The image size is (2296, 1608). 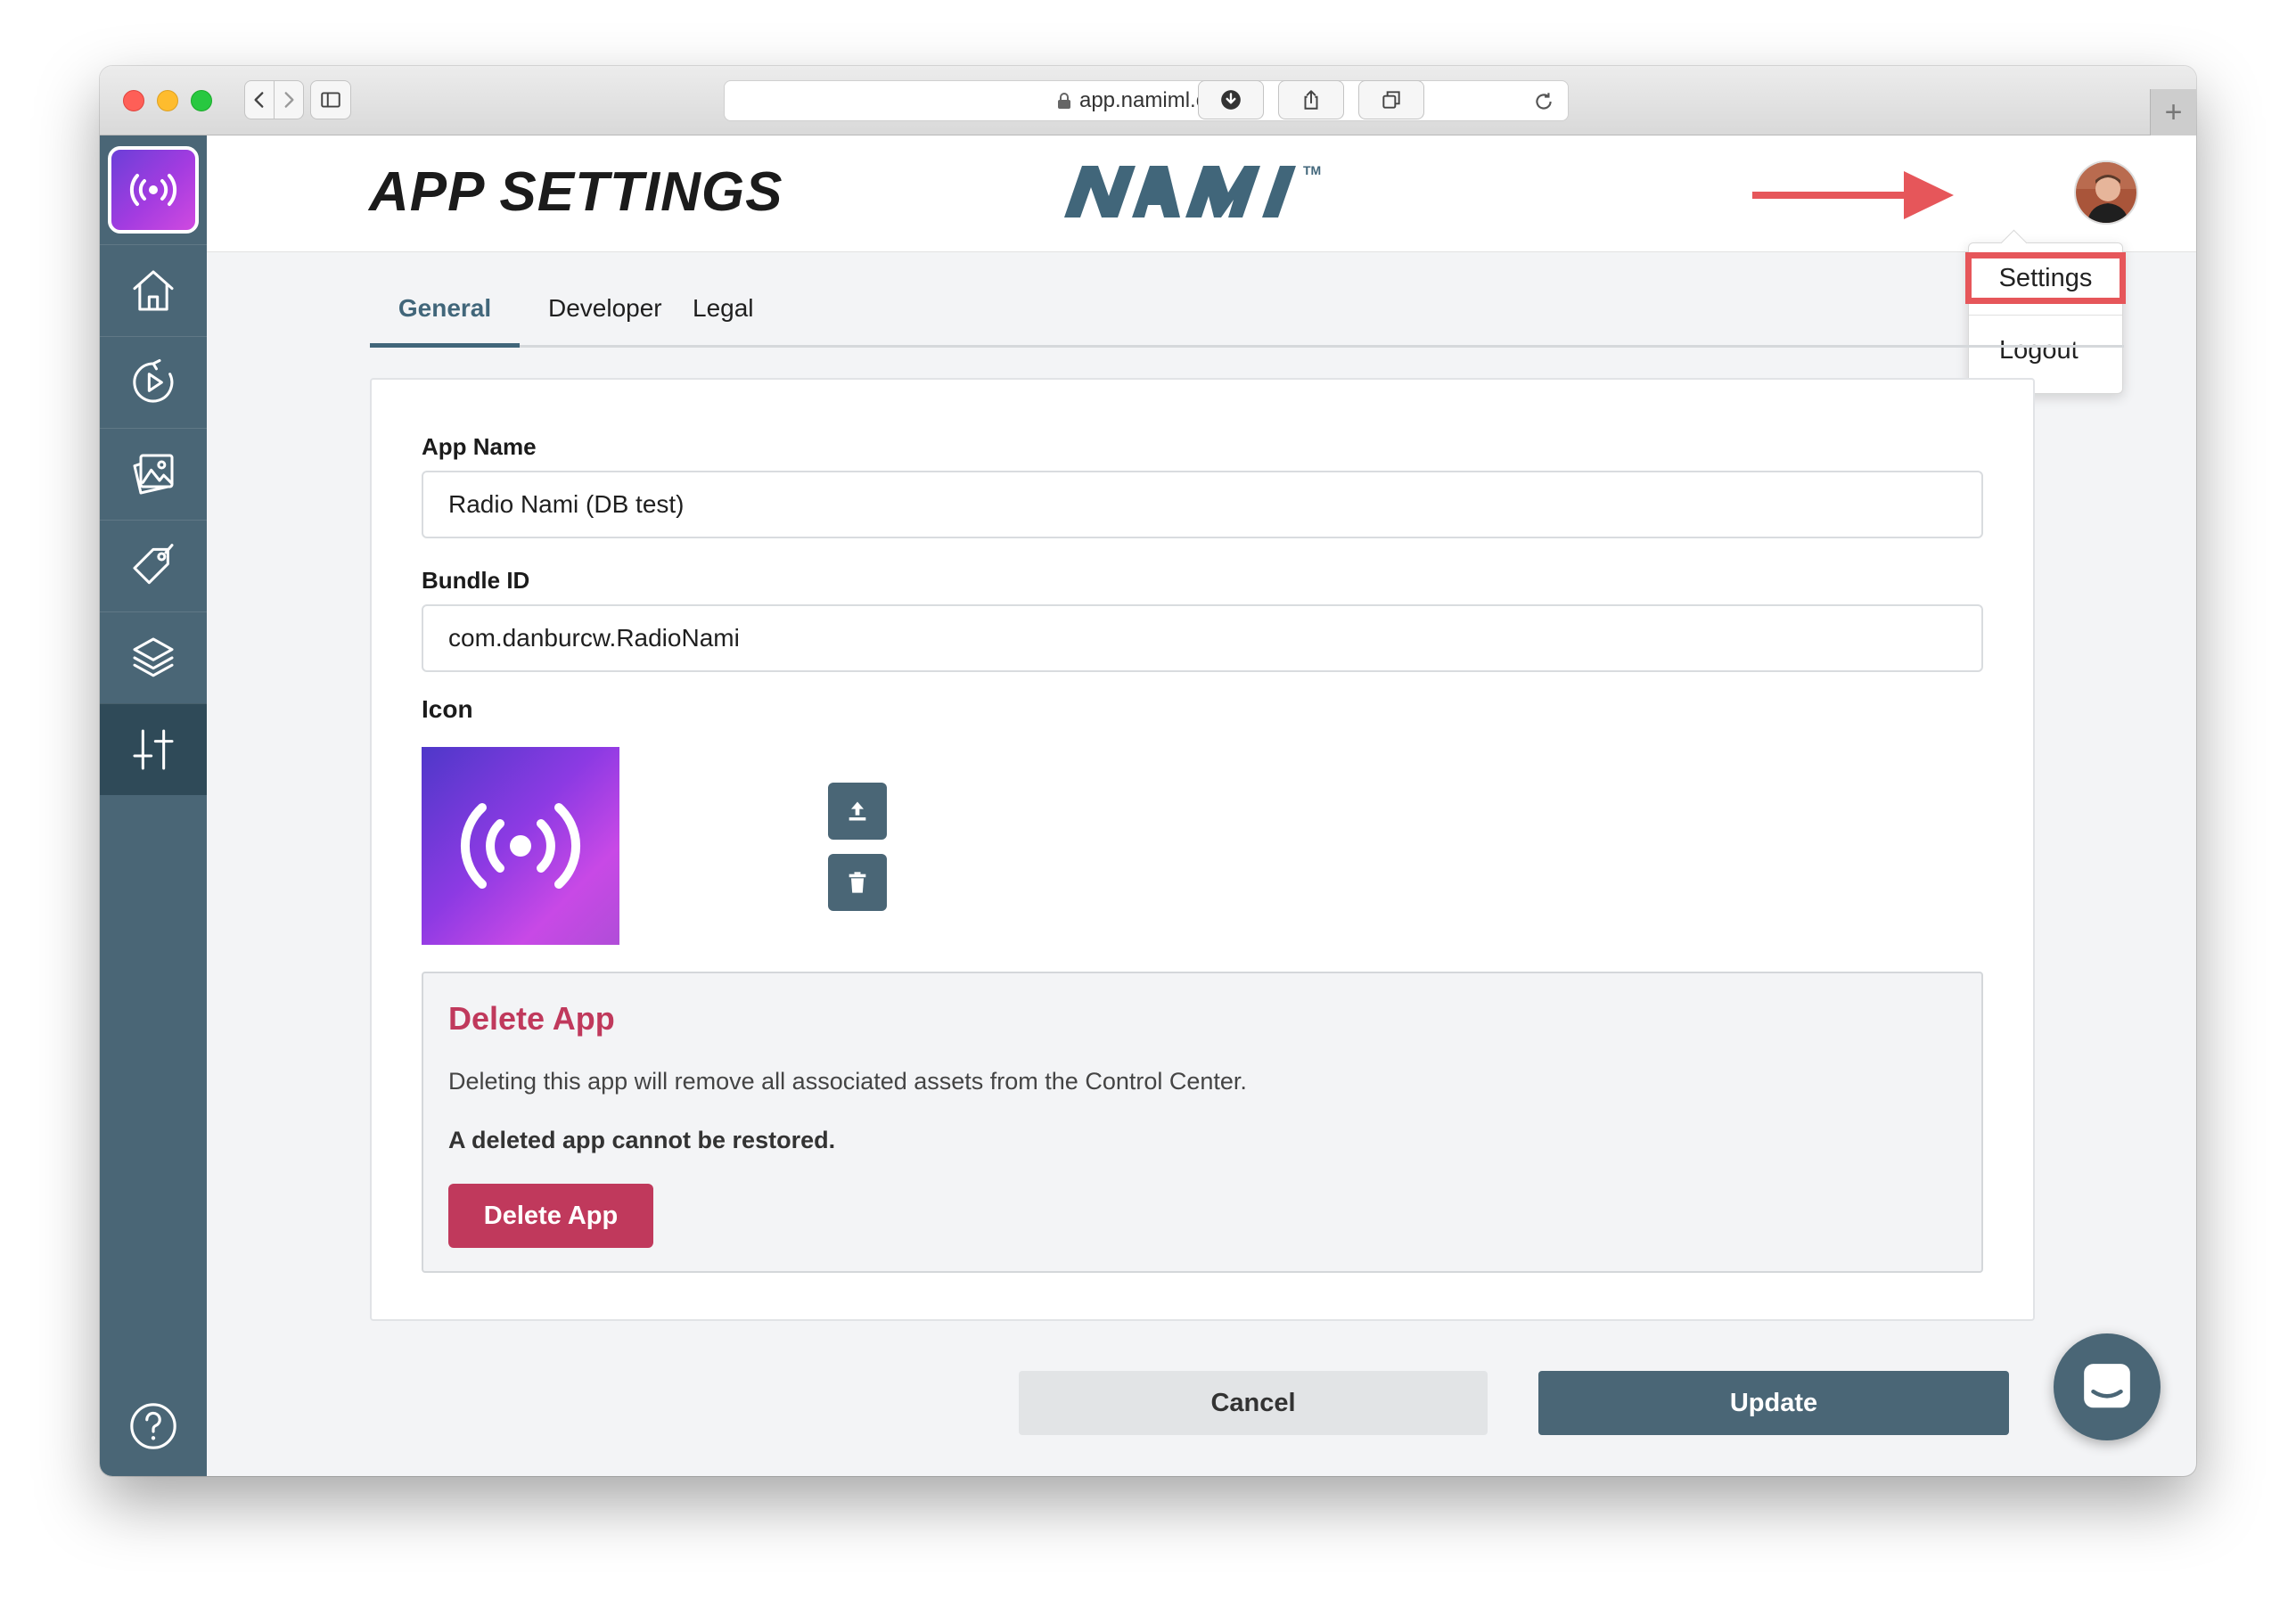 I want to click on icon-label: Icon, so click(x=447, y=709).